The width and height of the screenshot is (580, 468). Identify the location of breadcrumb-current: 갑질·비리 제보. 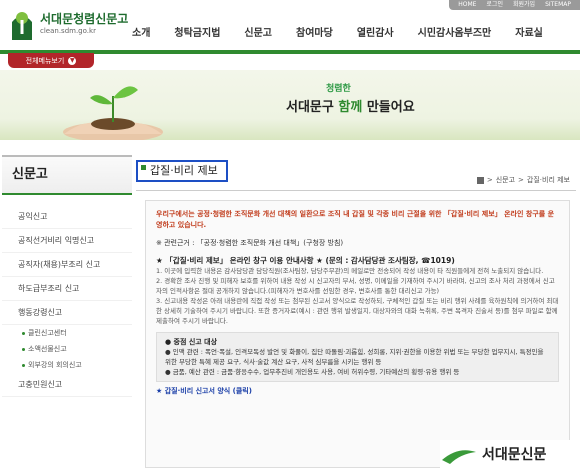
(548, 180).